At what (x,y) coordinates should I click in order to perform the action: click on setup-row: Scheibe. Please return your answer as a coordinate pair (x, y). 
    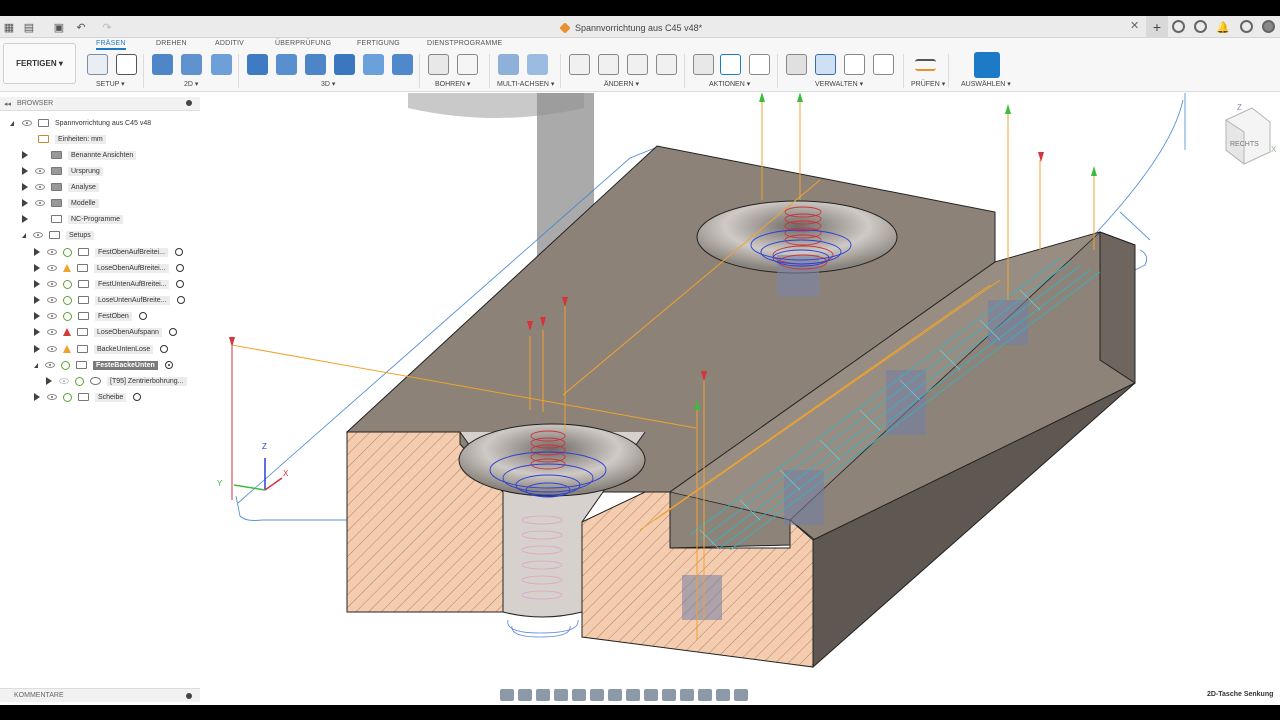
    Looking at the image, I should click on (88, 397).